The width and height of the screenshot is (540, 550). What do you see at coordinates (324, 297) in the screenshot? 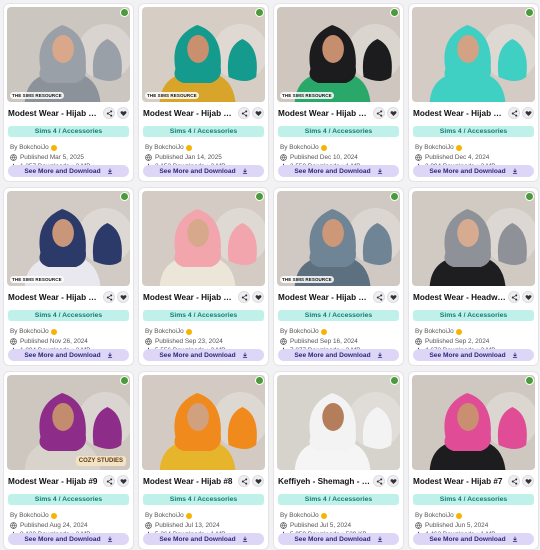
I see `item-title: Modest Wear - Hijab #10` at bounding box center [324, 297].